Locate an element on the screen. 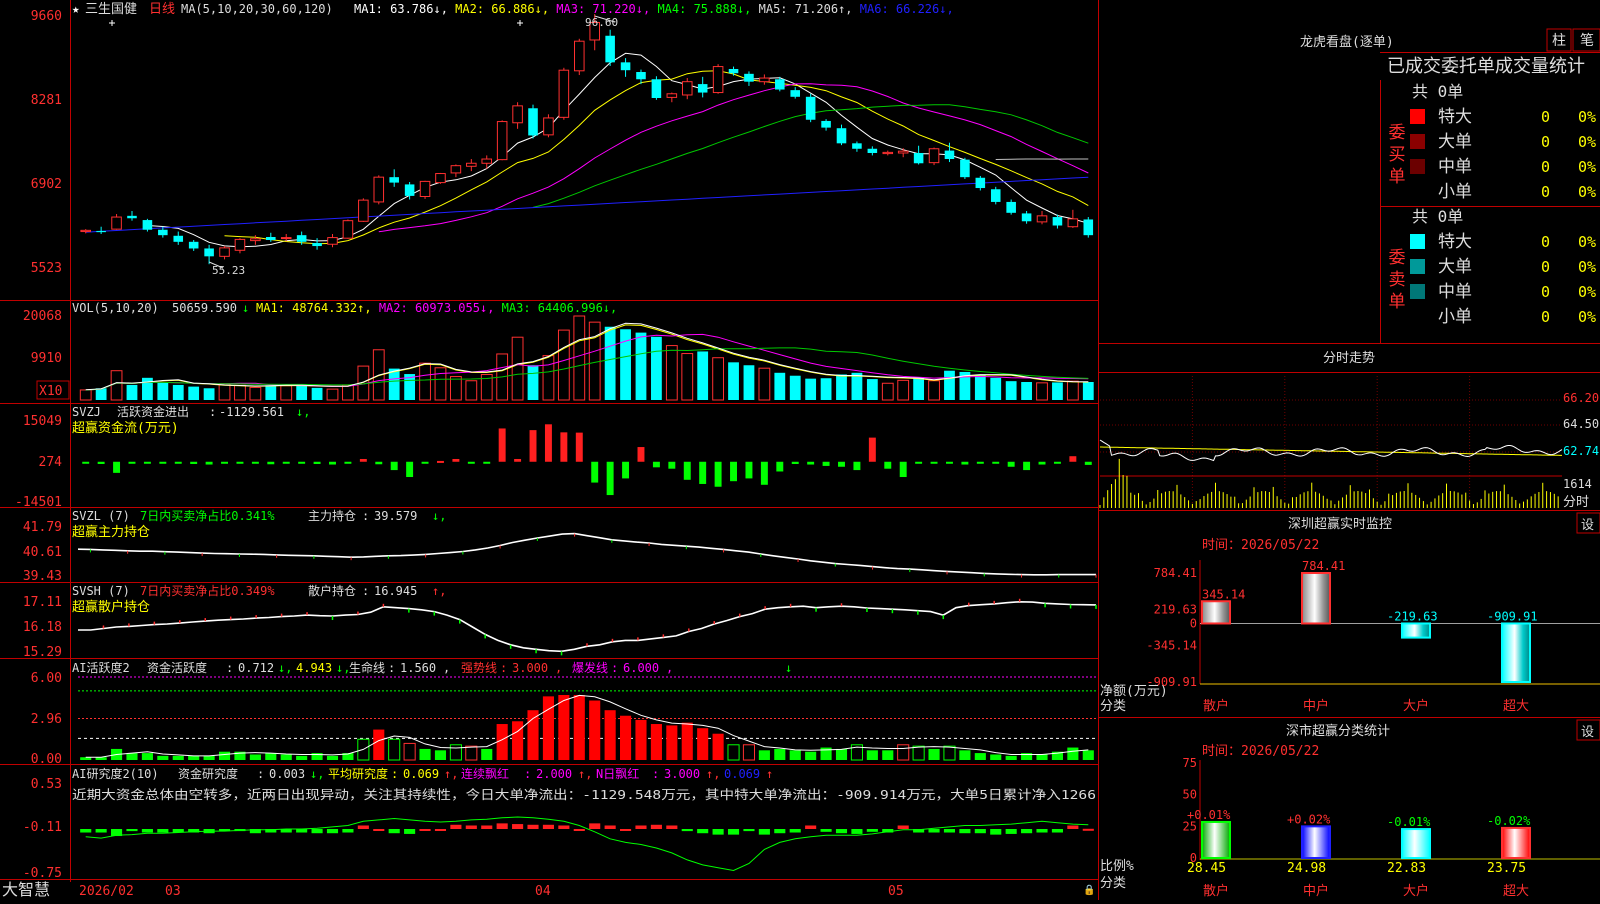 This screenshot has height=904, width=1600. bar-toggle-button: 柱 is located at coordinates (1559, 41).